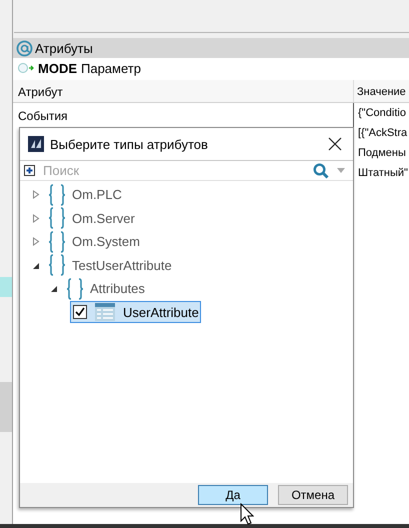  I want to click on table-cell: Штатный", so click(382, 173).